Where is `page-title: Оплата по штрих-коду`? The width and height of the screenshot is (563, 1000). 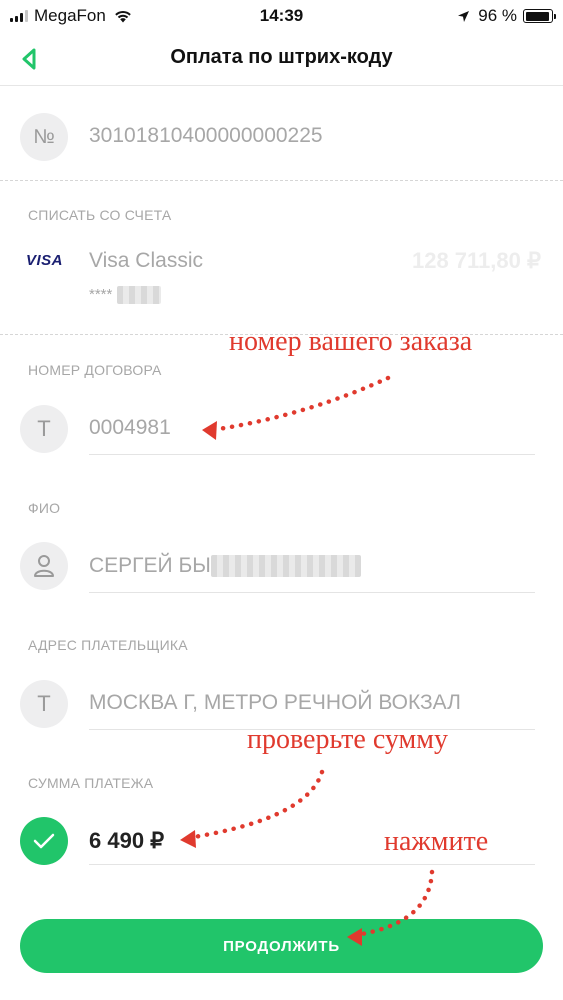
page-title: Оплата по штрих-коду is located at coordinates (281, 57).